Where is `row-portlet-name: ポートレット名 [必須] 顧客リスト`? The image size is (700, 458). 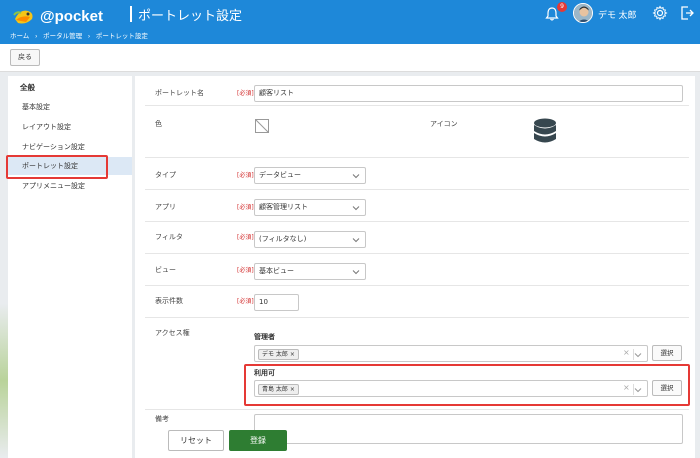 row-portlet-name: ポートレット名 [必須] 顧客リスト is located at coordinates (417, 91).